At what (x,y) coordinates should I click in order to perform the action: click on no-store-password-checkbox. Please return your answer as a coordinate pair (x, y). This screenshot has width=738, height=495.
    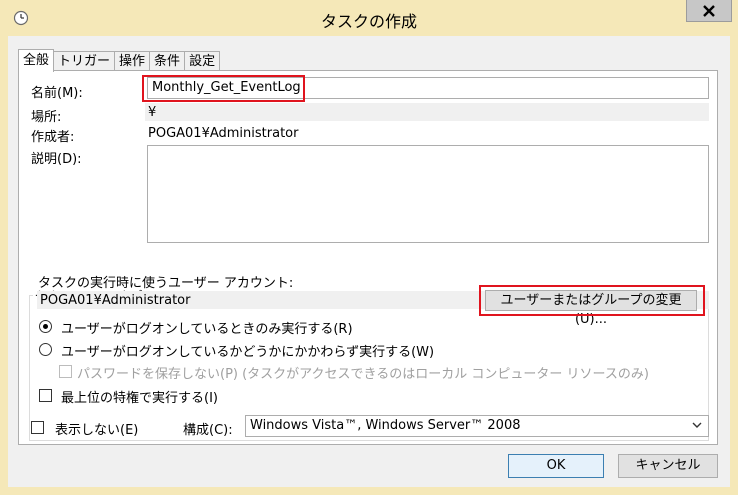
    Looking at the image, I should click on (65, 371).